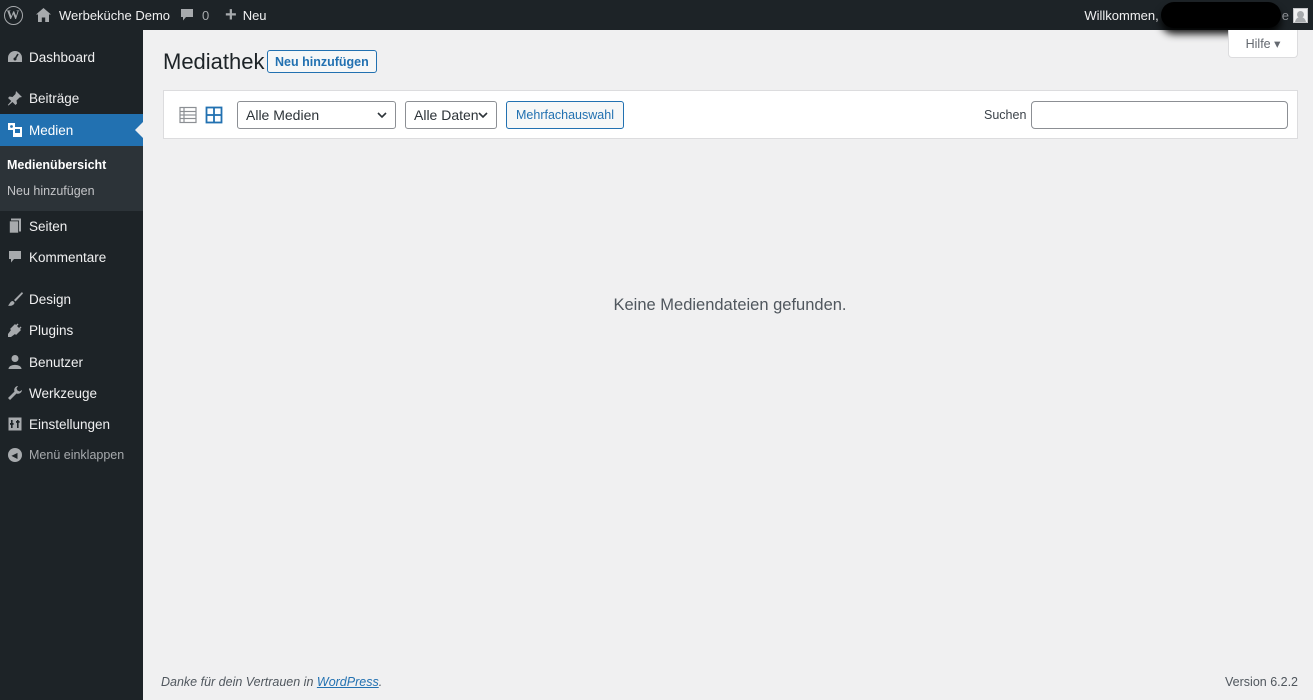  Describe the element at coordinates (54, 98) in the screenshot. I see `sidebar-item-label: Beiträge` at that location.